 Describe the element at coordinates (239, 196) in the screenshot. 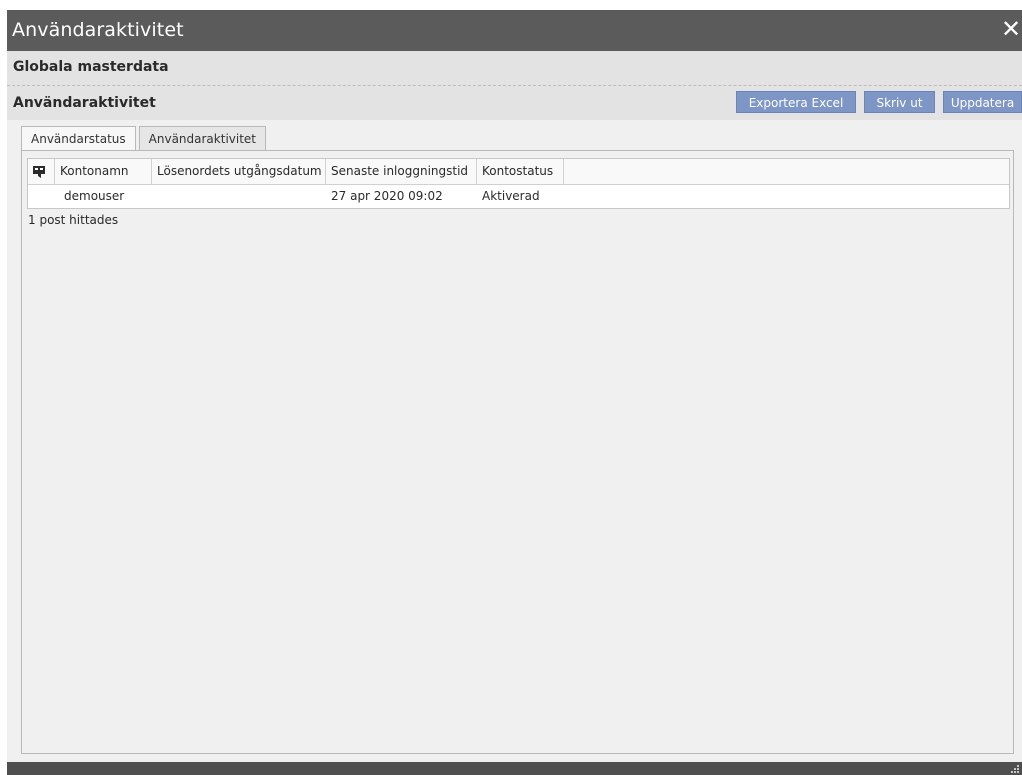

I see `cell-password-expiry` at that location.